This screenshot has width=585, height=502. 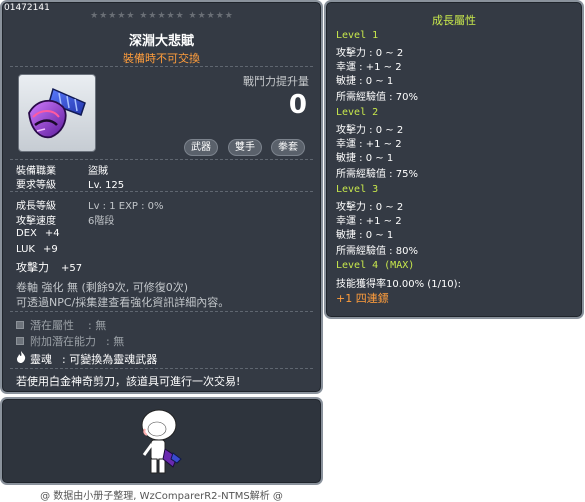 I want to click on stat-dex-key: DEX, so click(x=26, y=233).